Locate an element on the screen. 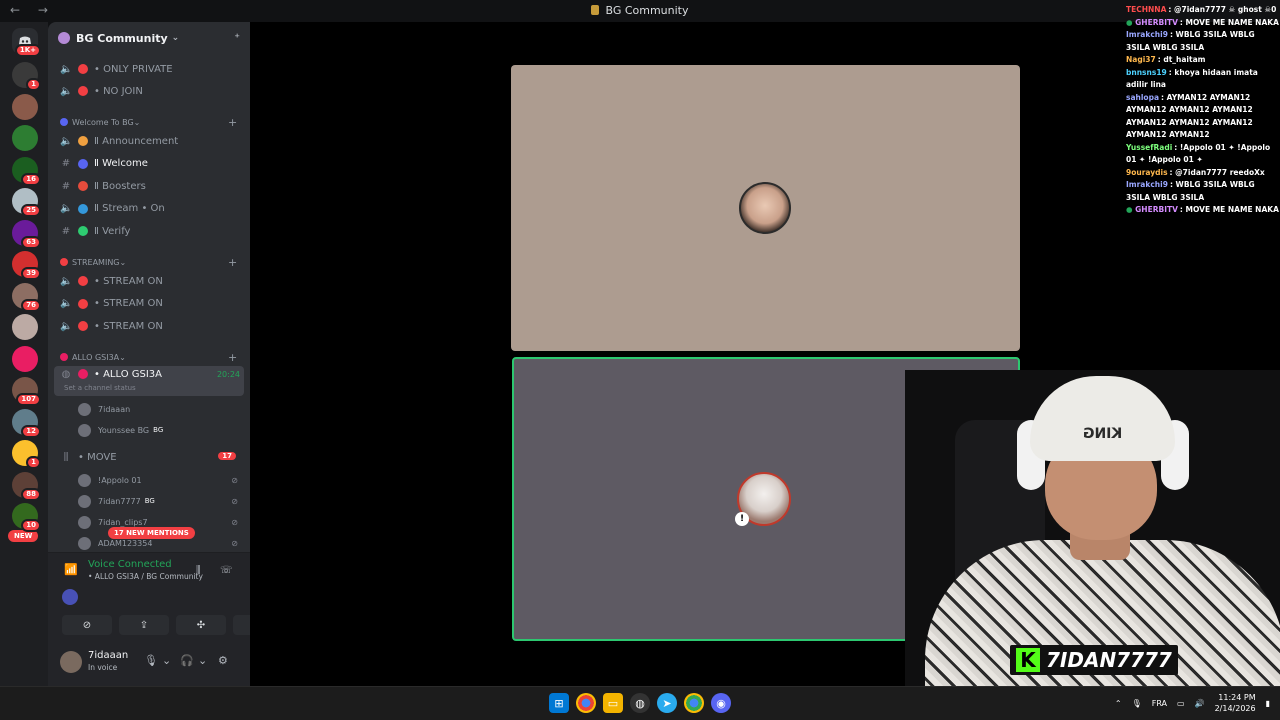 This screenshot has height=720, width=1280. channel-item: # Ⅱ Boosters is located at coordinates (149, 186).